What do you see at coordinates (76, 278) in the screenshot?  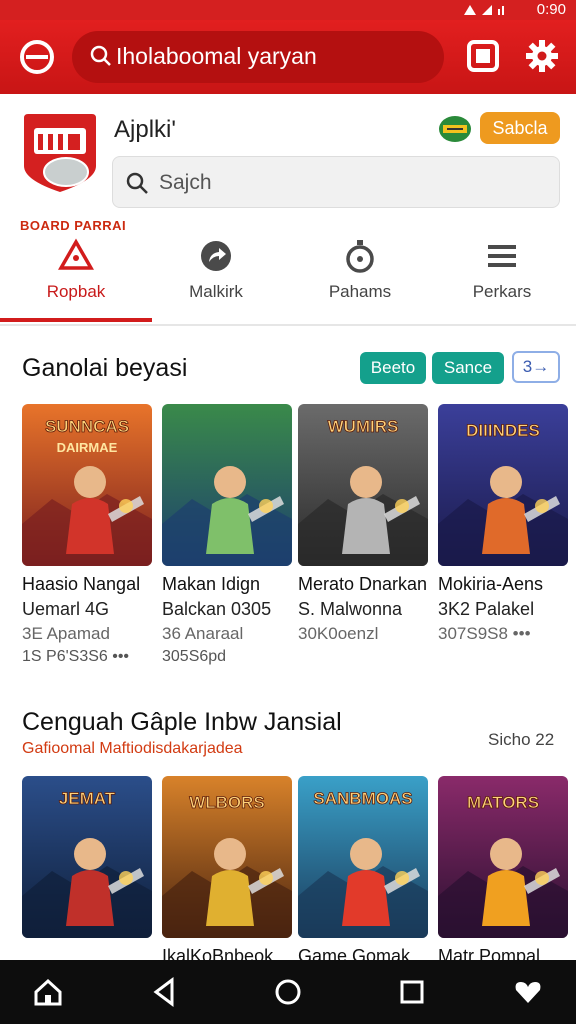 I see `tab-ropbak: Ropbak` at bounding box center [76, 278].